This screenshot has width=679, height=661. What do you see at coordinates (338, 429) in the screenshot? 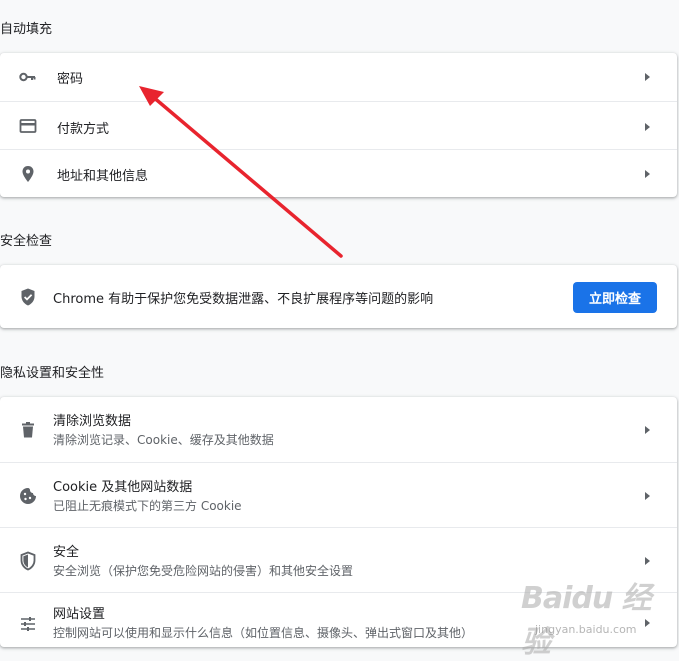
I see `privacy-item-clear-browsing-data: 清除浏览数据 清除浏览记录、Cookie、缓存及其他数据` at bounding box center [338, 429].